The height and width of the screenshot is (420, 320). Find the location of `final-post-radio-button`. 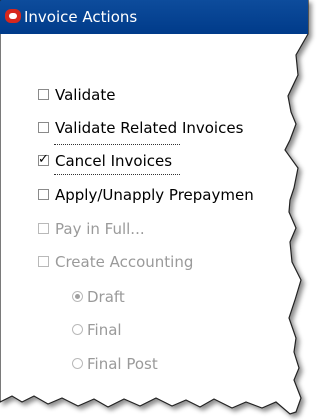

final-post-radio-button is located at coordinates (77, 363).